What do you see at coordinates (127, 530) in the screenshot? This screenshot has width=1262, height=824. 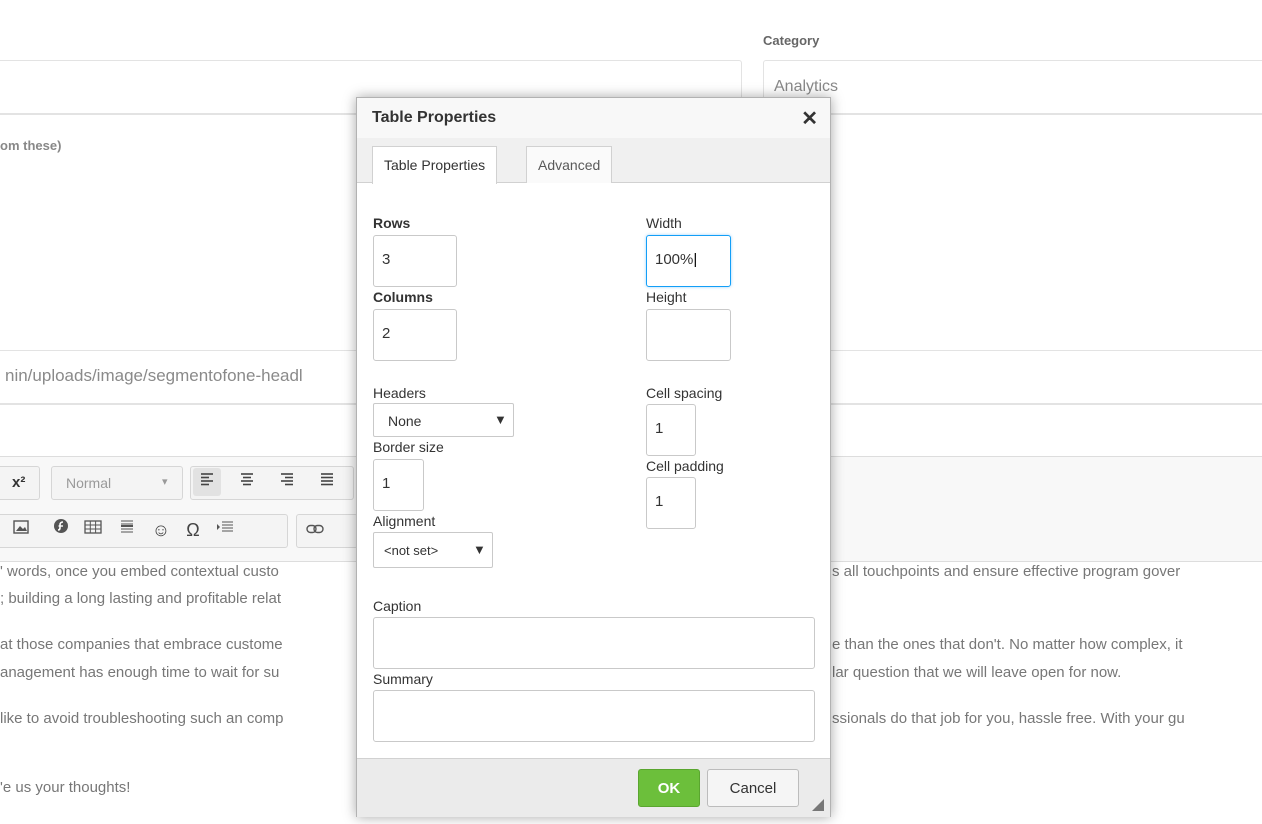 I see `horizontal-line-icon` at bounding box center [127, 530].